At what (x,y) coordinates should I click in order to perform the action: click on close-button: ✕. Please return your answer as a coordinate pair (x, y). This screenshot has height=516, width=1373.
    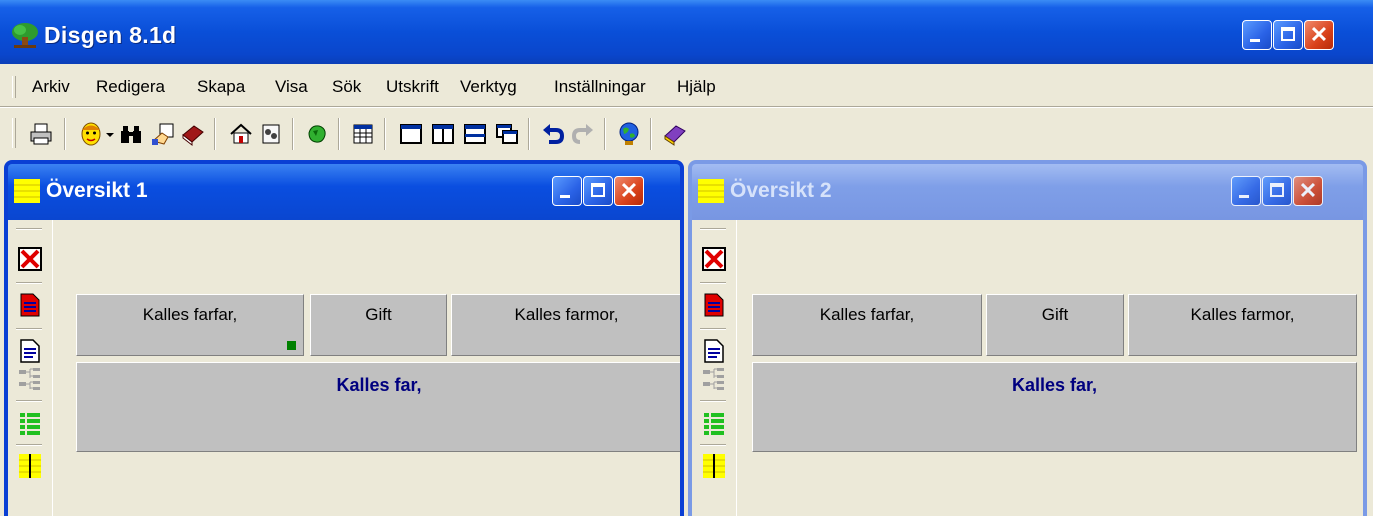
    Looking at the image, I should click on (1319, 35).